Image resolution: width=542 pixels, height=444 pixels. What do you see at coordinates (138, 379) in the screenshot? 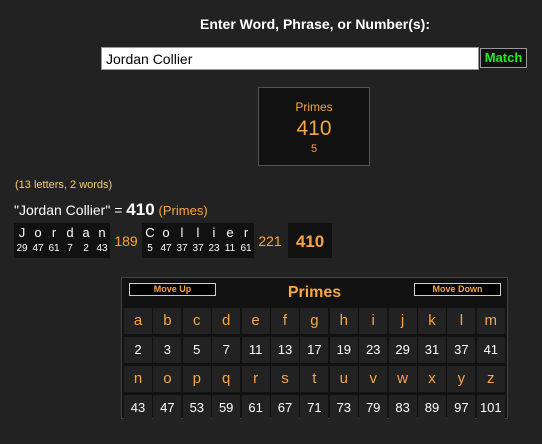
I see `cipher-letter-cell: n` at bounding box center [138, 379].